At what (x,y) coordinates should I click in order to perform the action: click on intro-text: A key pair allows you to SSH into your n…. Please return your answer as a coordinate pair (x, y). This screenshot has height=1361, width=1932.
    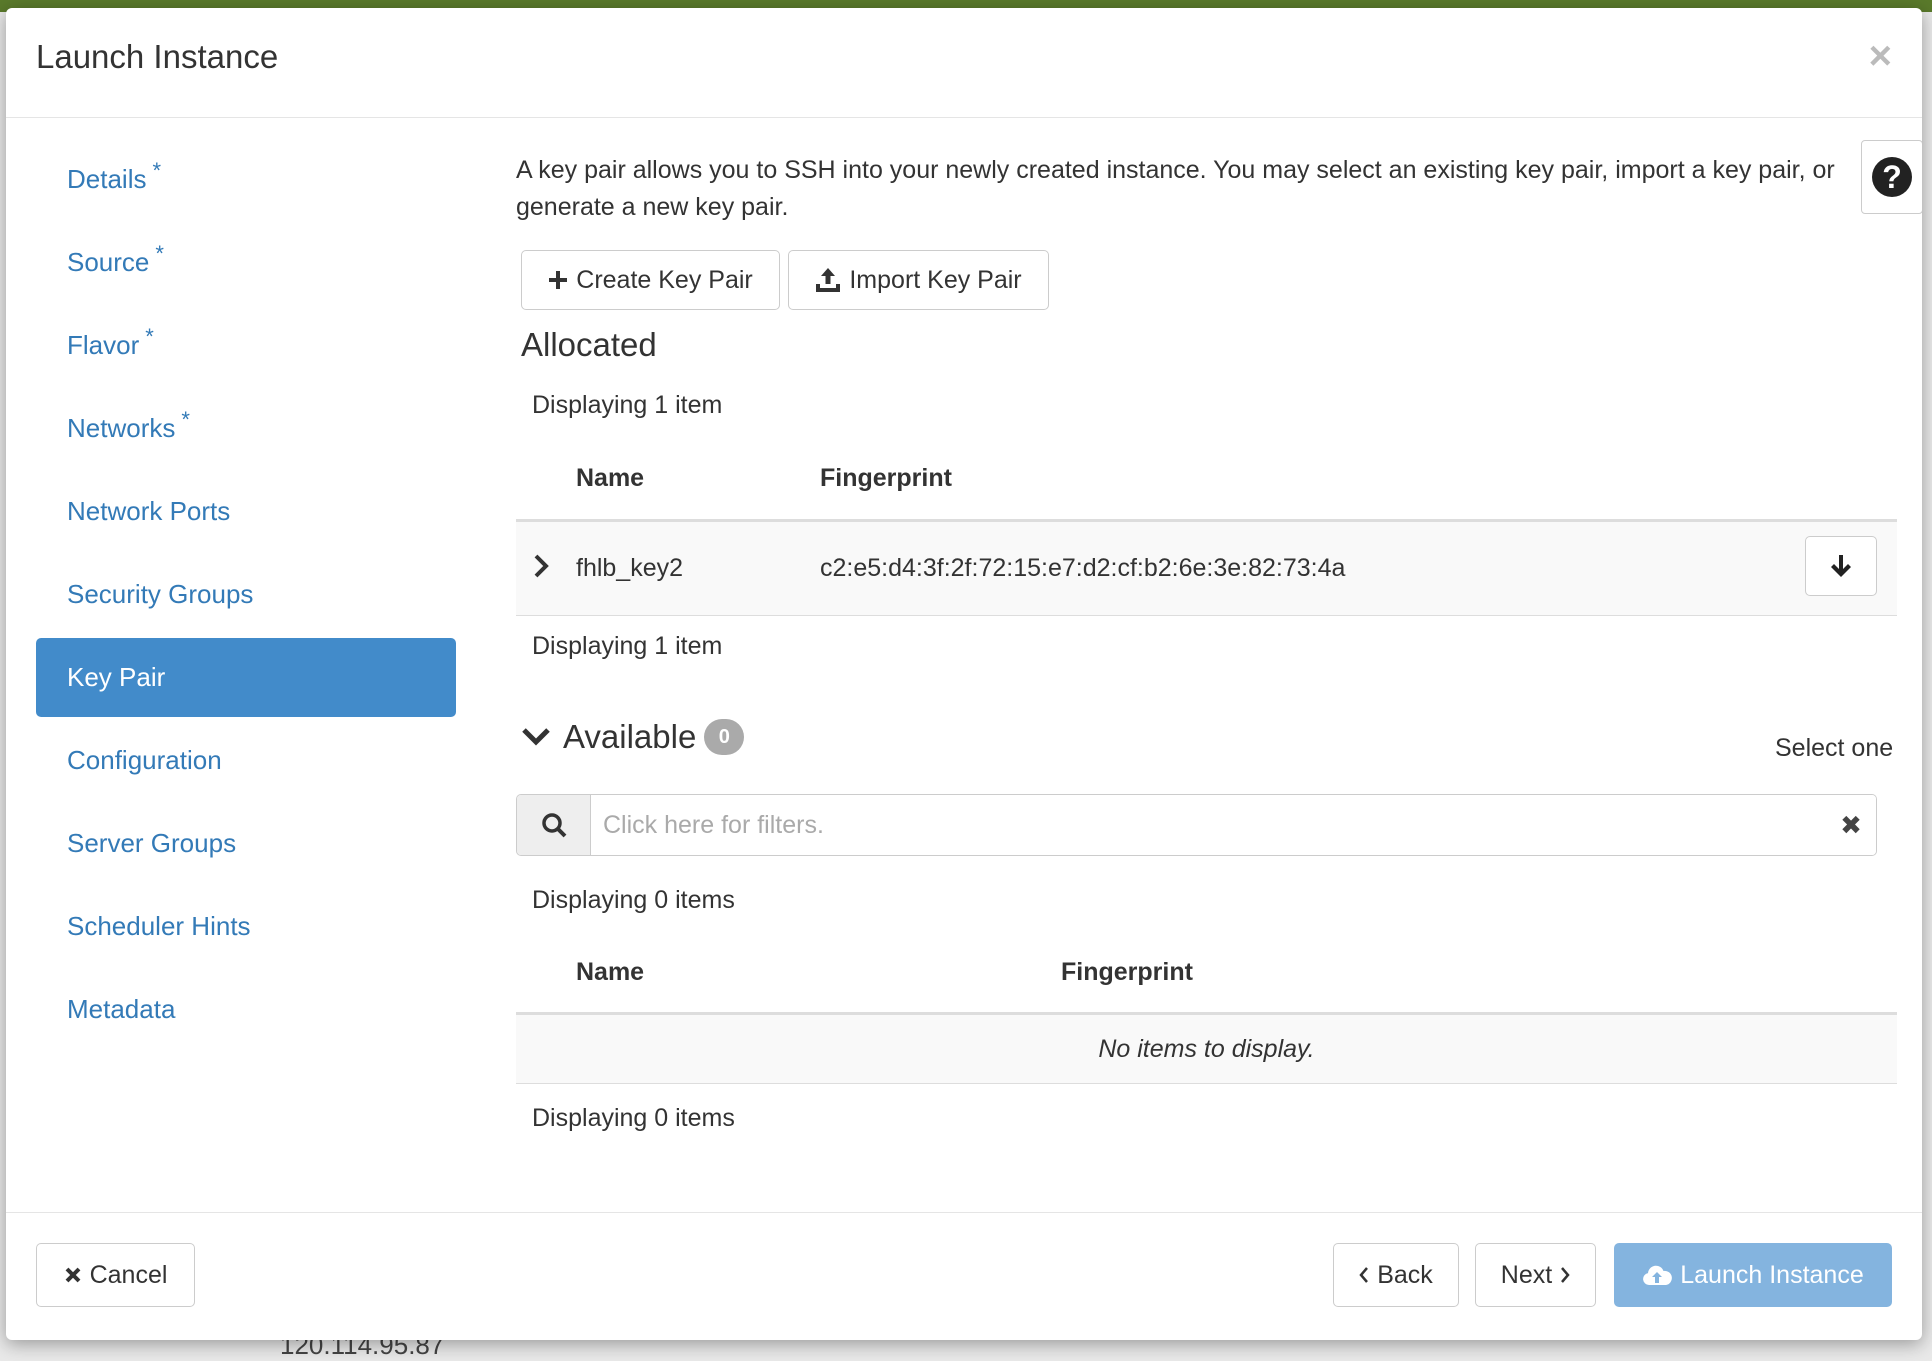
    Looking at the image, I should click on (1175, 188).